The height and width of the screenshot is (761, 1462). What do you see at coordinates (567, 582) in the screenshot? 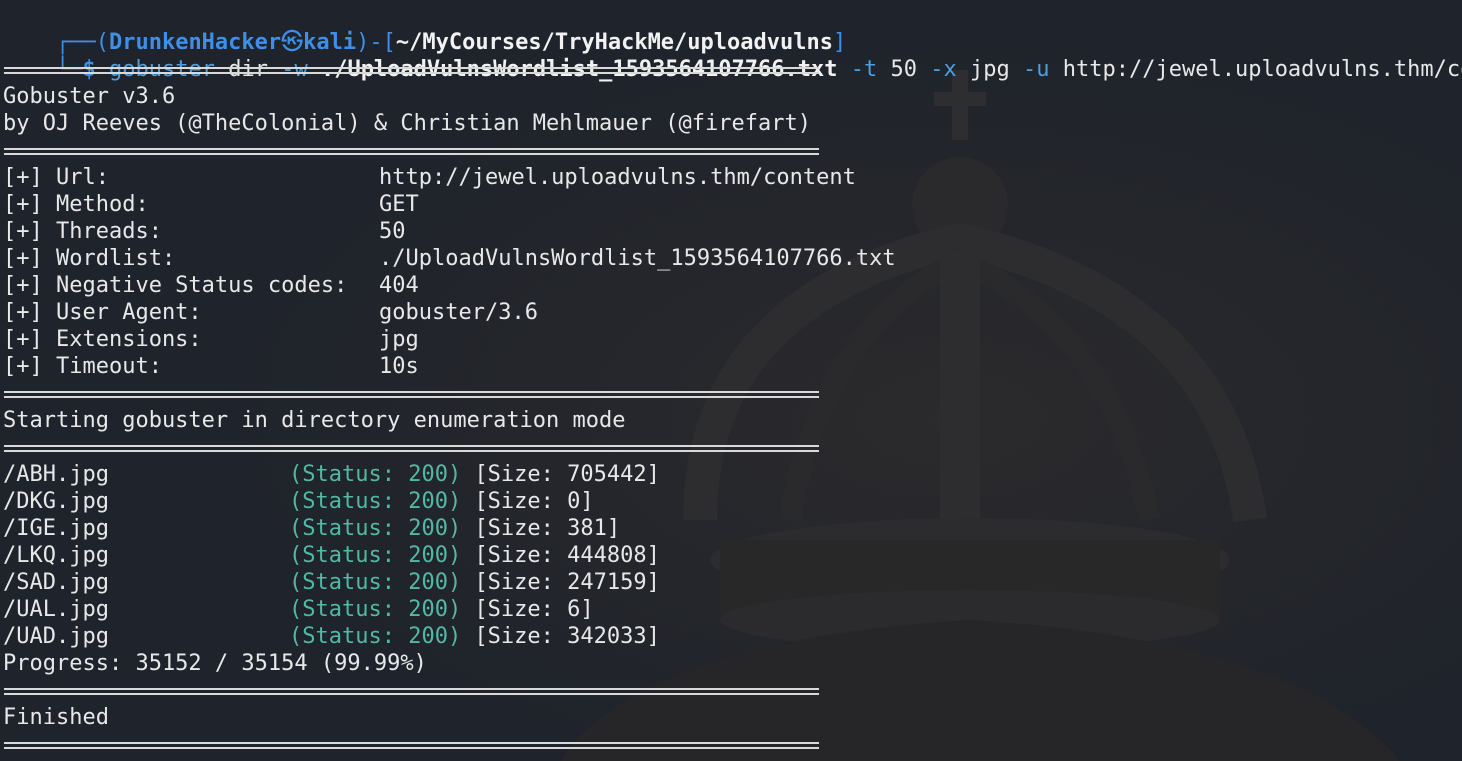
I see `result-size: [Size: 247159]` at bounding box center [567, 582].